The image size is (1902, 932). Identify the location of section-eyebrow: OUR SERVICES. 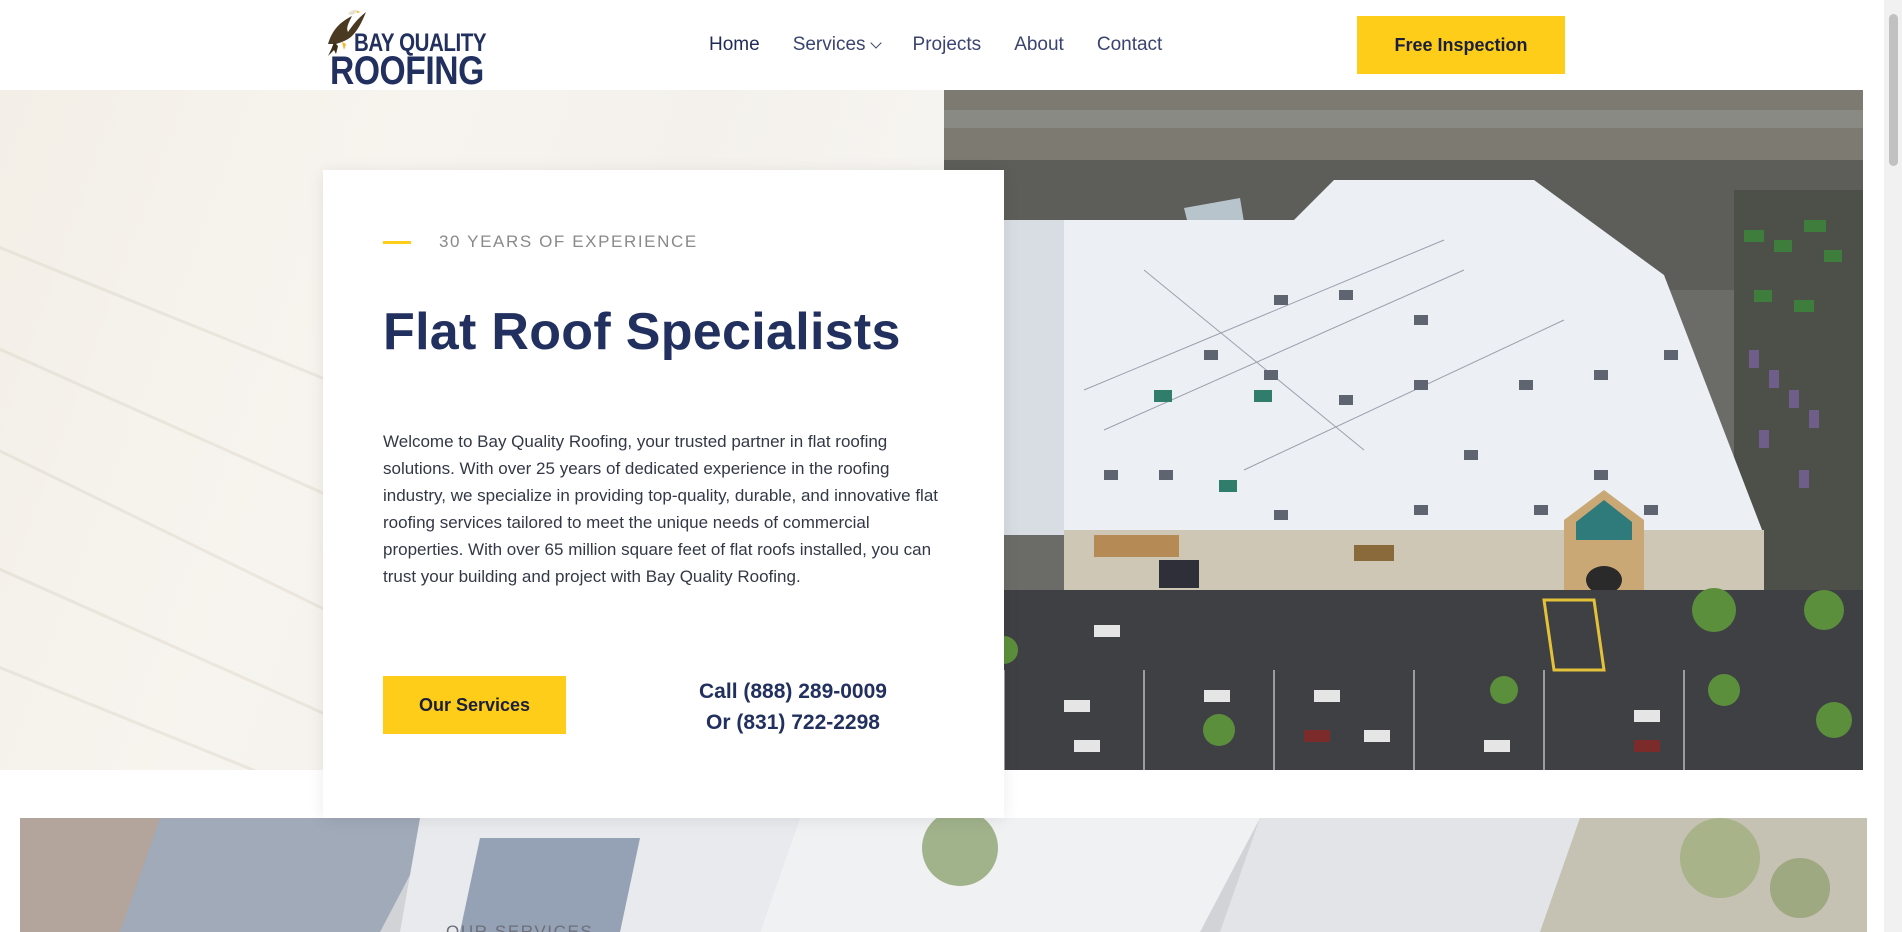
(520, 927).